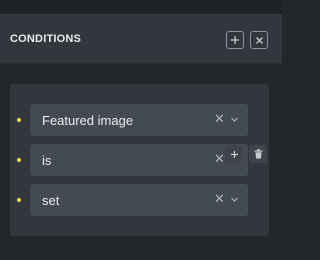 This screenshot has height=260, width=320. I want to click on add-condition-group-button, so click(235, 40).